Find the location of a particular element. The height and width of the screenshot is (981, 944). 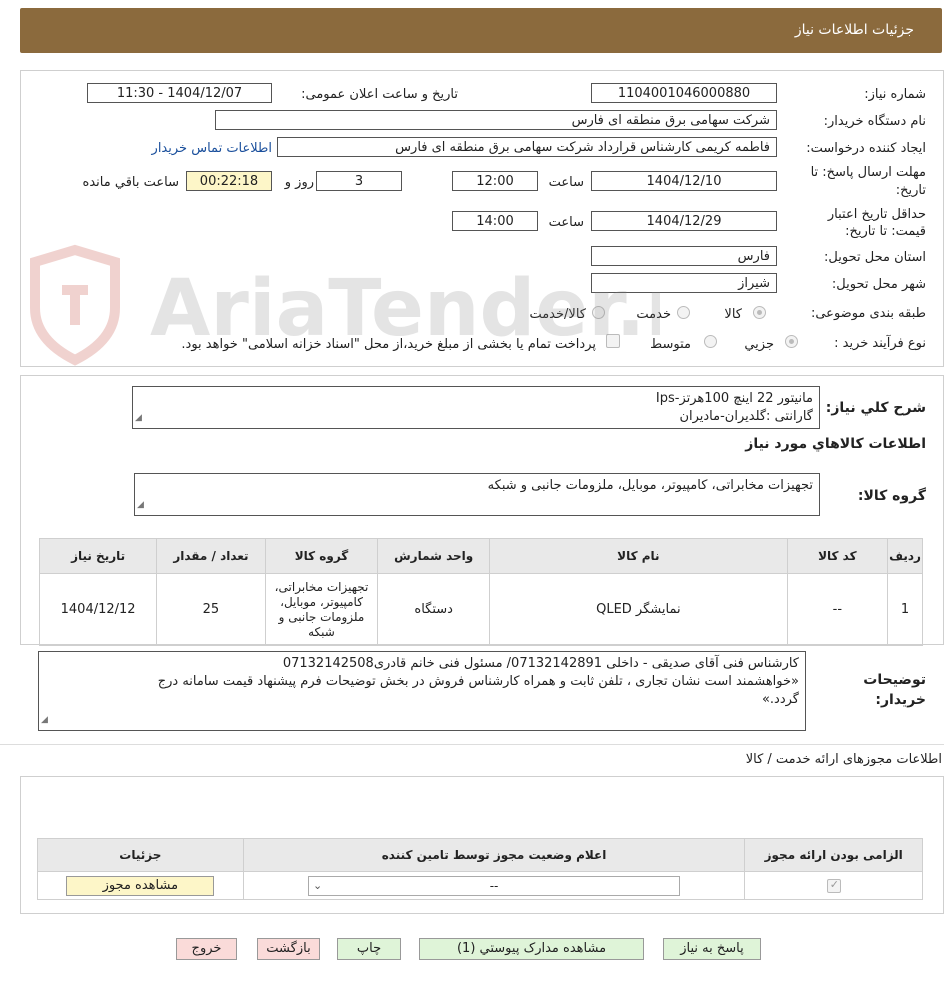

category-label: طبقه بندی موضوعی: is located at coordinates (868, 313).